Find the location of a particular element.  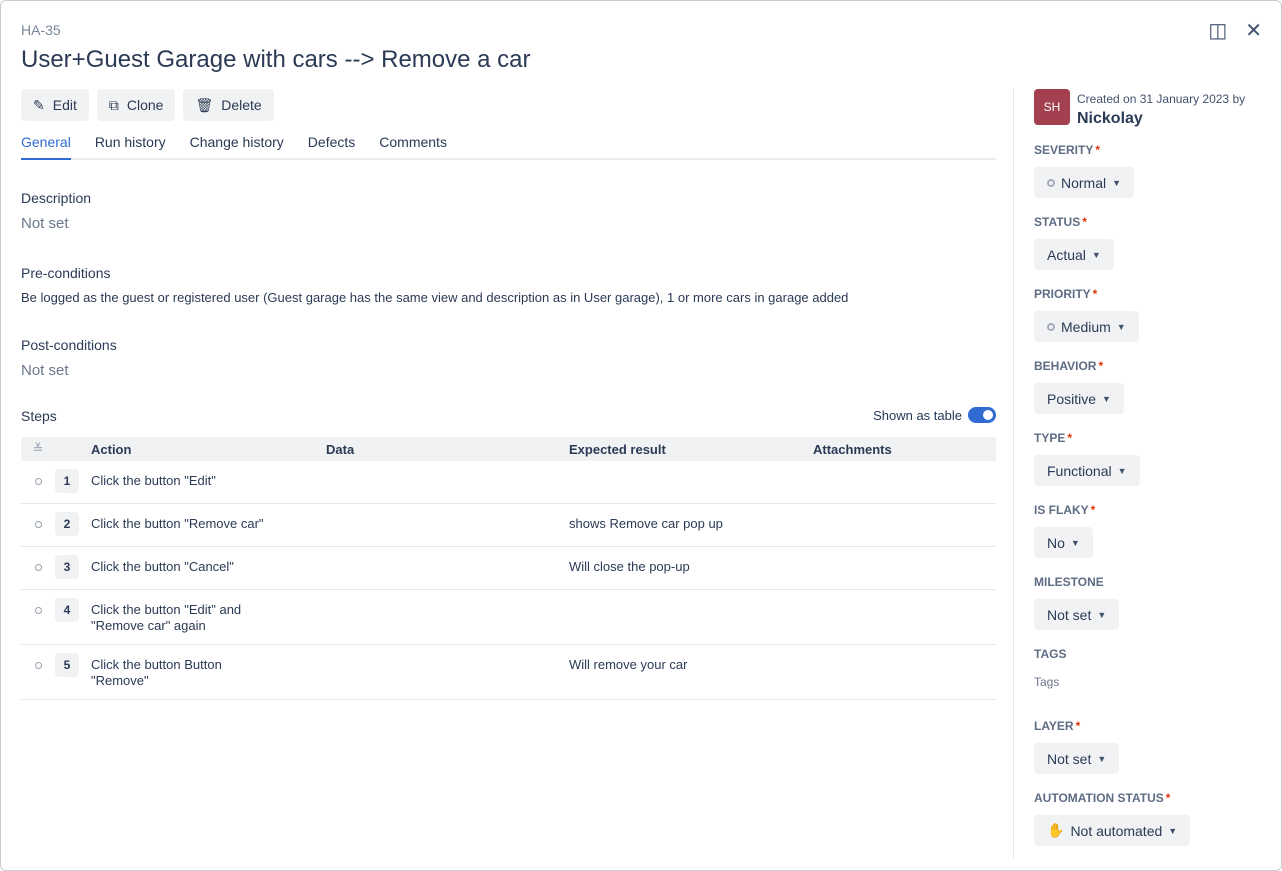

table-toggle is located at coordinates (982, 415).